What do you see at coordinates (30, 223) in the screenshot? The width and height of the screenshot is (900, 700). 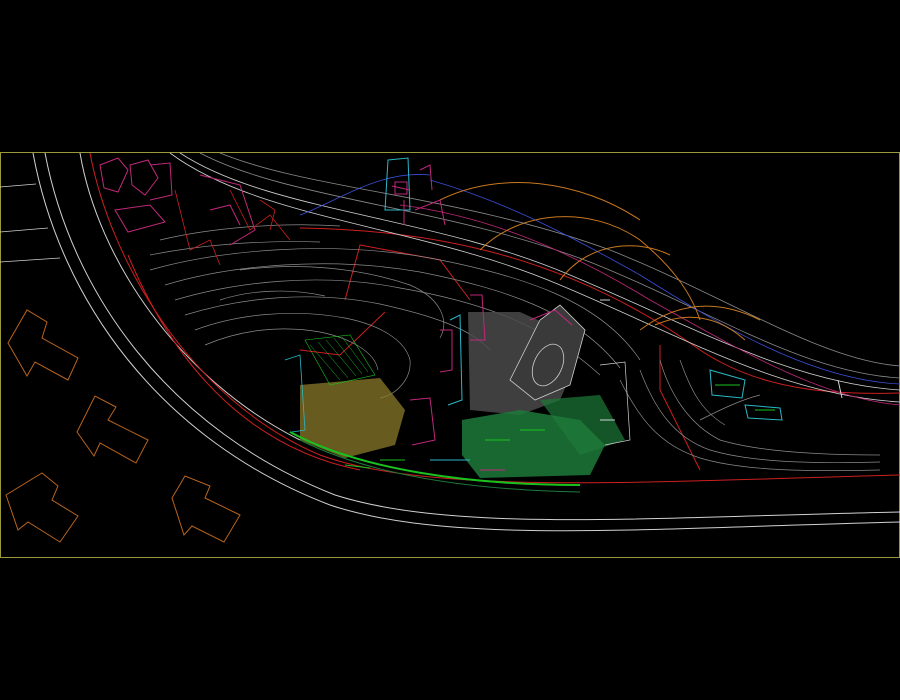 I see `grid-lines` at bounding box center [30, 223].